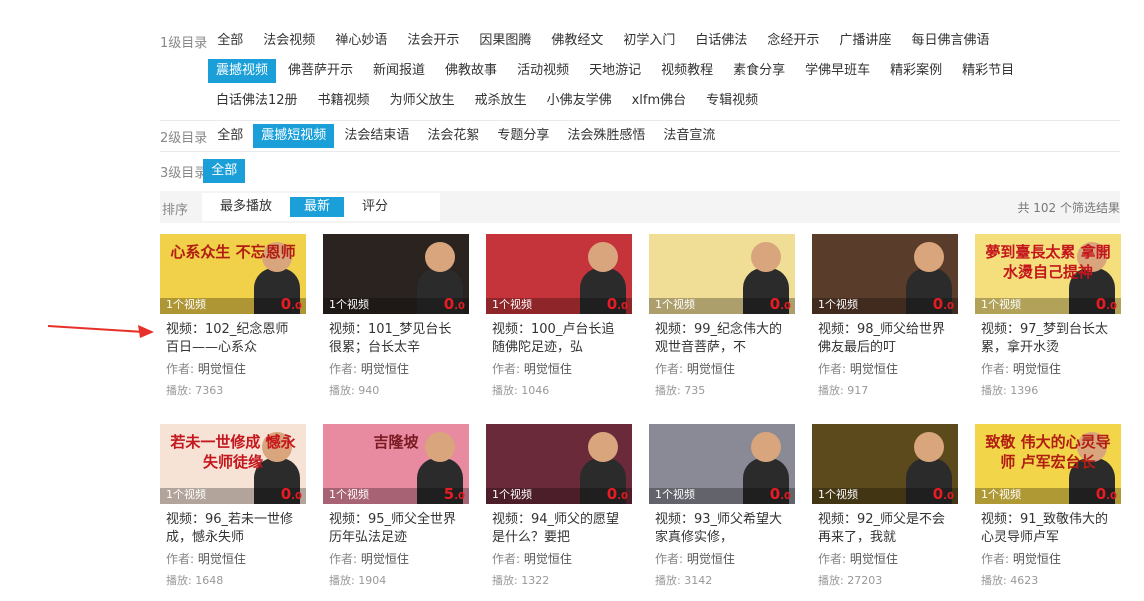 The width and height of the screenshot is (1144, 601). I want to click on filter-level1-item: 法会视频, so click(289, 41).